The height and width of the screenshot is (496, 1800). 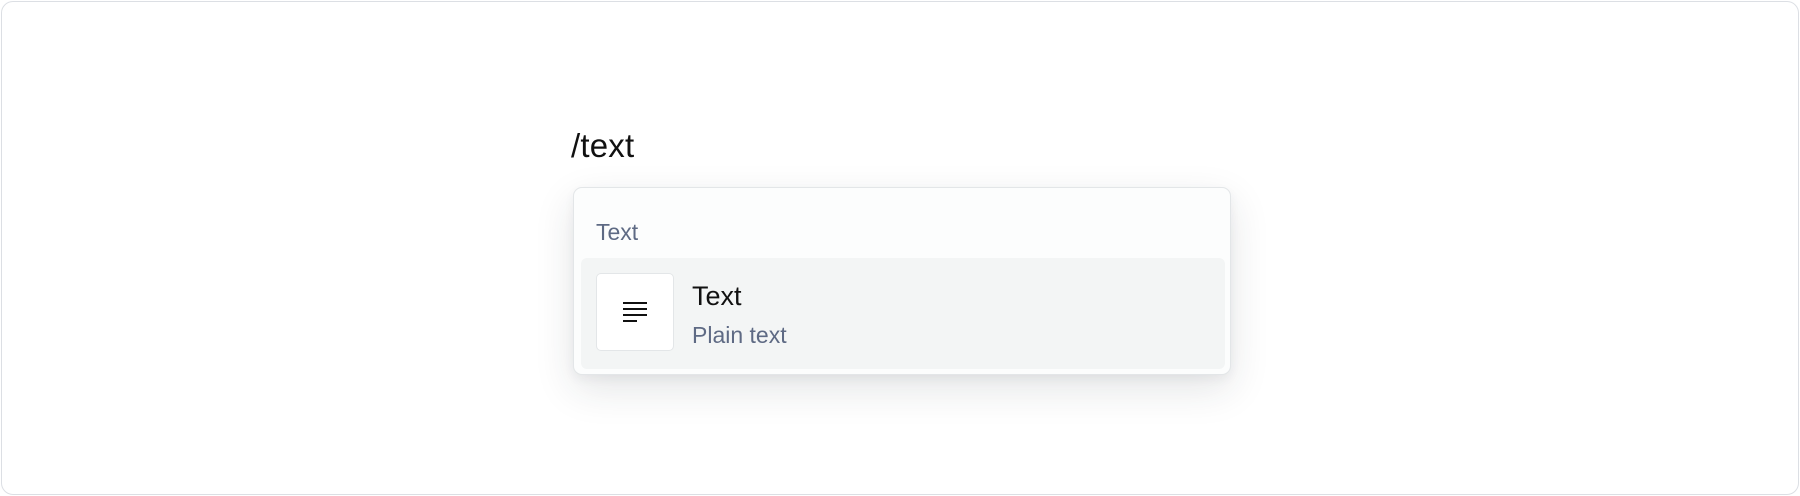 What do you see at coordinates (717, 296) in the screenshot?
I see `menu-item-title: Text` at bounding box center [717, 296].